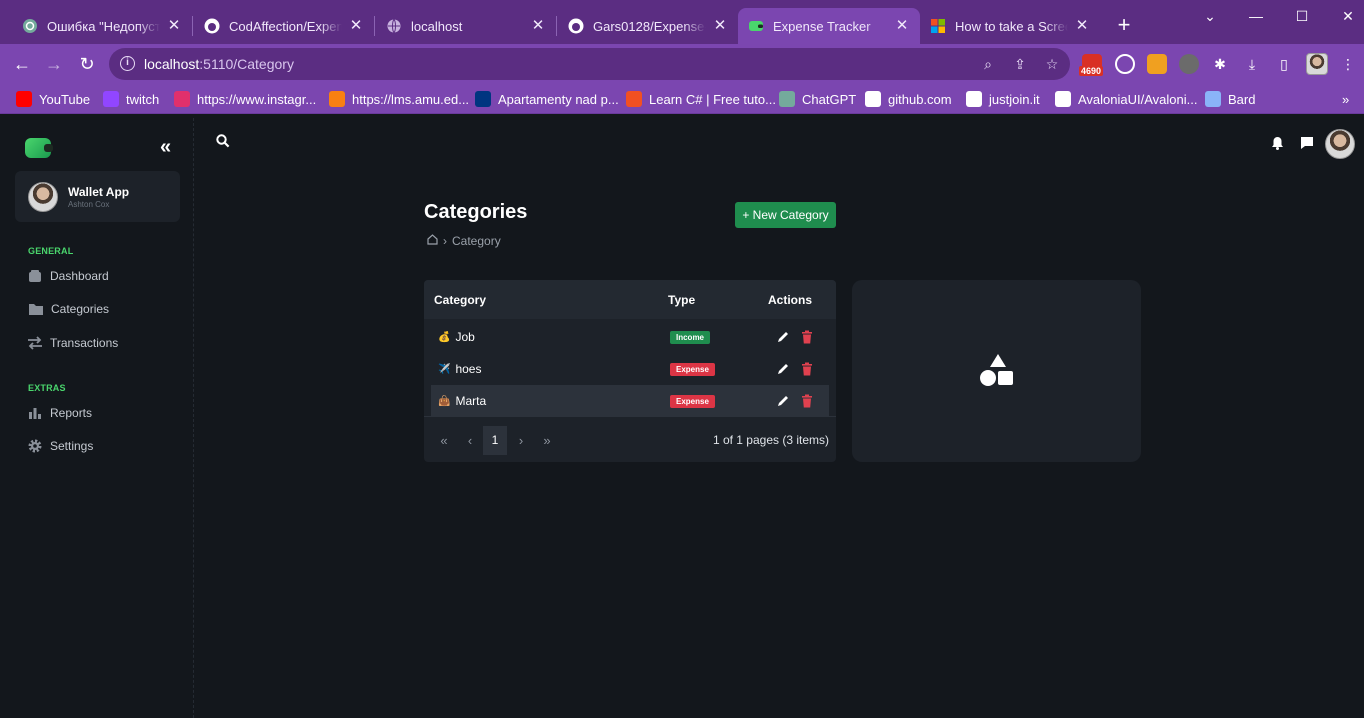 The width and height of the screenshot is (1364, 718). What do you see at coordinates (54, 64) in the screenshot?
I see `forward-button: →` at bounding box center [54, 64].